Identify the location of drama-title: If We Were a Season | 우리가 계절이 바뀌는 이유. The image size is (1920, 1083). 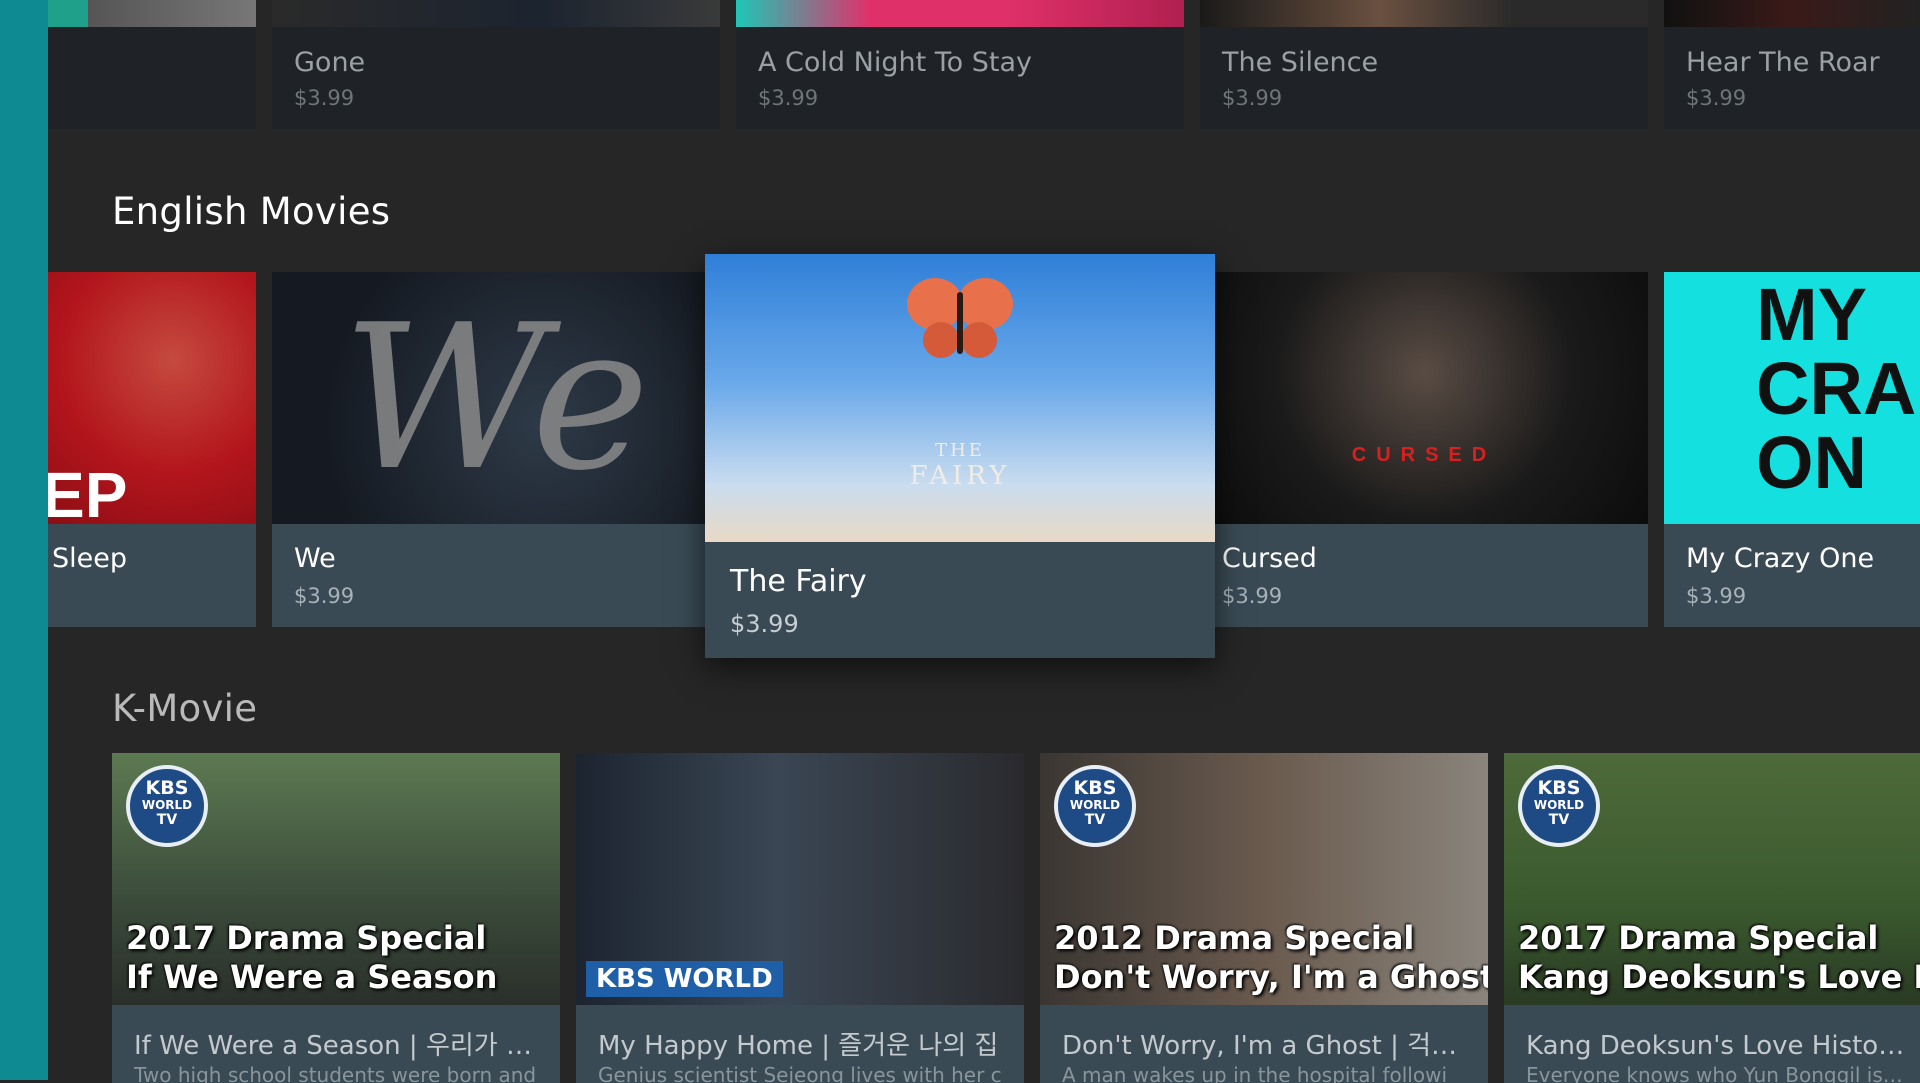
(339, 1046).